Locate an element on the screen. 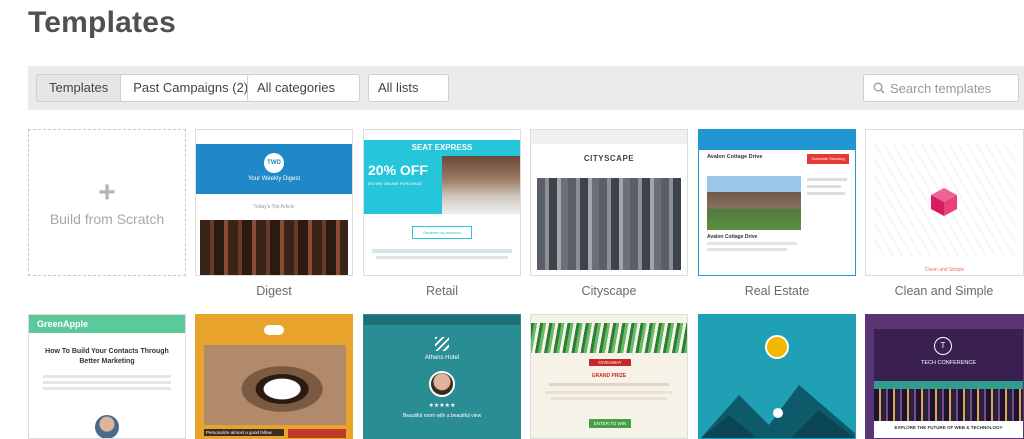 This screenshot has width=1024, height=439. template-name-clean-and-simple: Clean and Simple is located at coordinates (944, 291).